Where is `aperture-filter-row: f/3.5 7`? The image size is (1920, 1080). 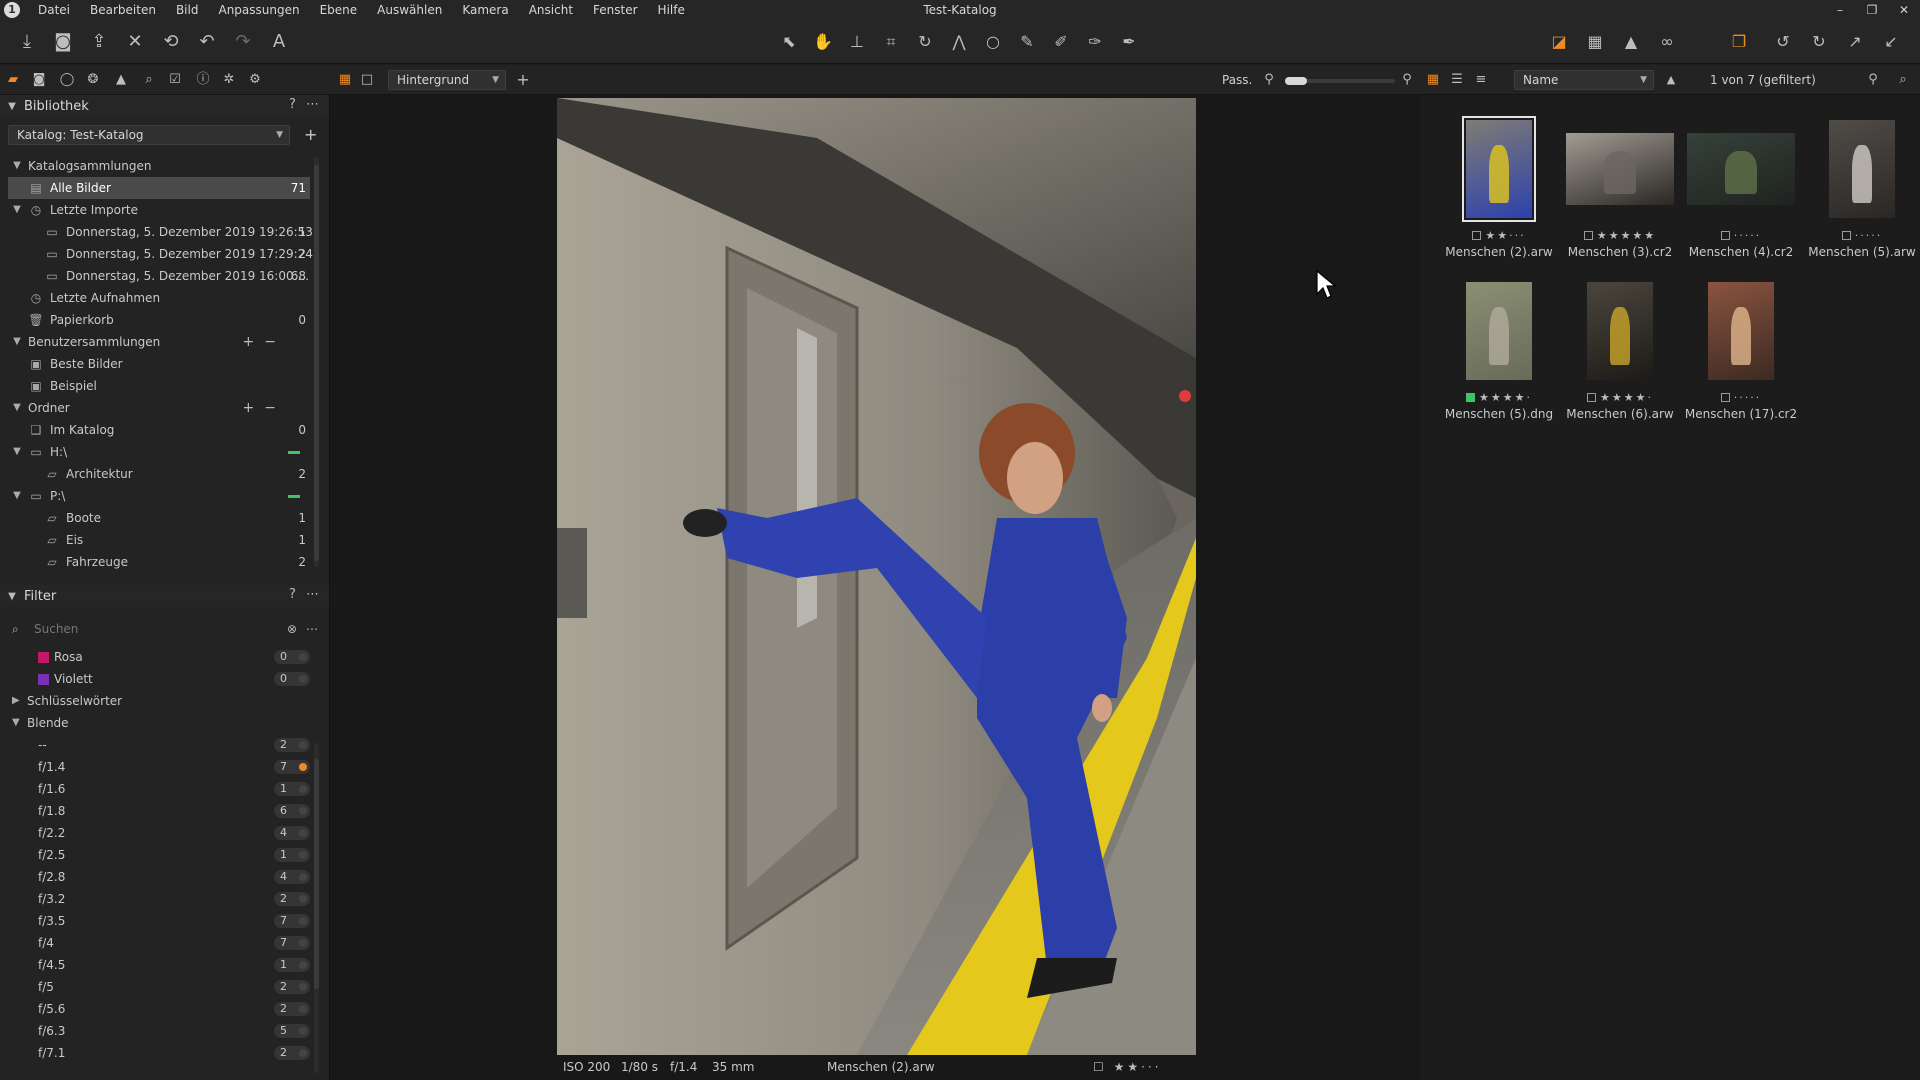
aperture-filter-row: f/3.5 7 is located at coordinates (155, 921).